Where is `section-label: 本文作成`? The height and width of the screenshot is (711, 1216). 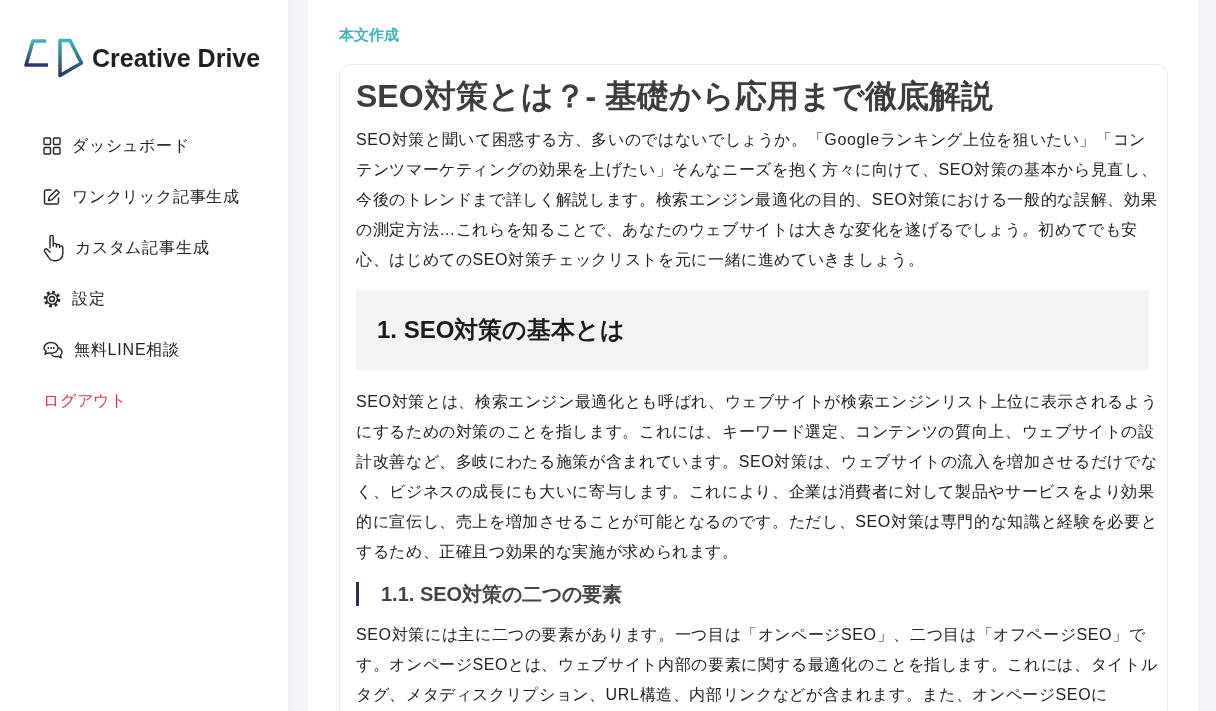 section-label: 本文作成 is located at coordinates (369, 35).